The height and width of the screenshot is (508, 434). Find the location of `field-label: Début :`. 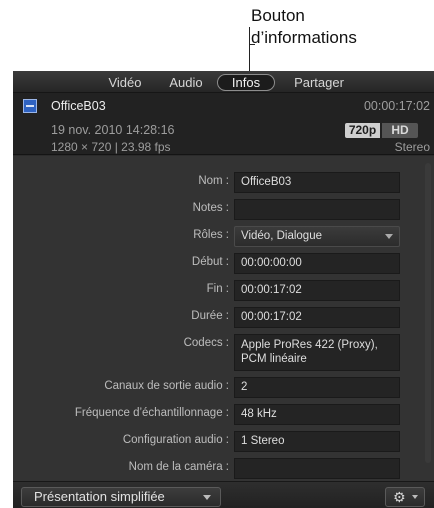

field-label: Début : is located at coordinates (210, 262).